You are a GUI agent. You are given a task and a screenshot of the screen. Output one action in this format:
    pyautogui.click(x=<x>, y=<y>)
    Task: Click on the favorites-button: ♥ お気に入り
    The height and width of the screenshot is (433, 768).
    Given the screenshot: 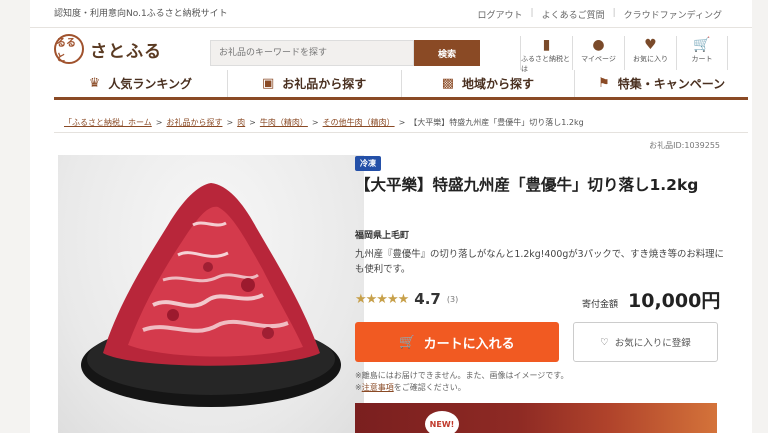 What is the action you would take?
    pyautogui.click(x=650, y=53)
    